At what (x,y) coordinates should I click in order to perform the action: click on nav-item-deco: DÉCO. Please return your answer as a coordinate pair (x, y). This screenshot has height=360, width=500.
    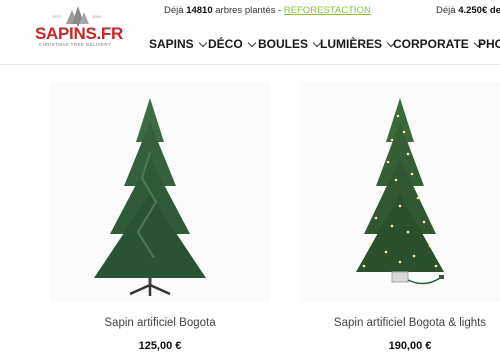
    Looking at the image, I should click on (232, 44).